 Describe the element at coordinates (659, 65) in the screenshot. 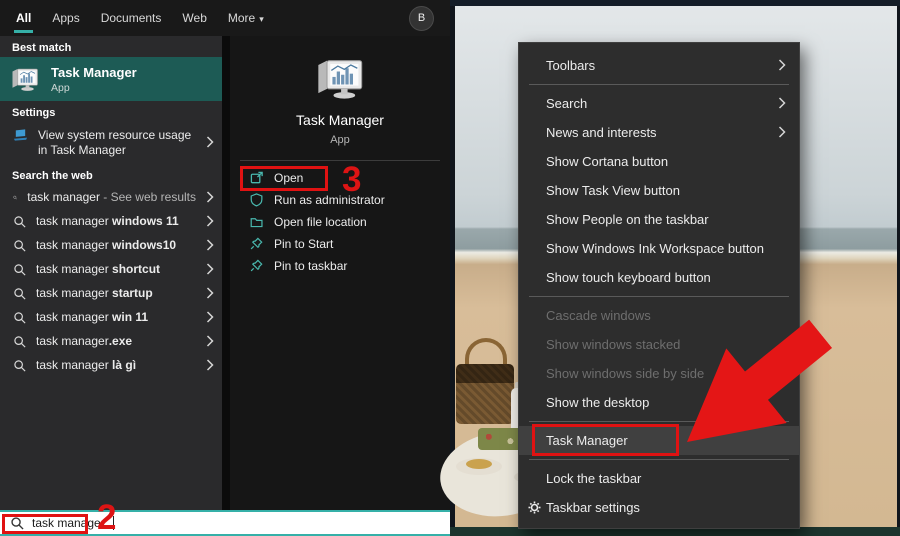

I see `menu-item-toolbars: Toolbars` at that location.